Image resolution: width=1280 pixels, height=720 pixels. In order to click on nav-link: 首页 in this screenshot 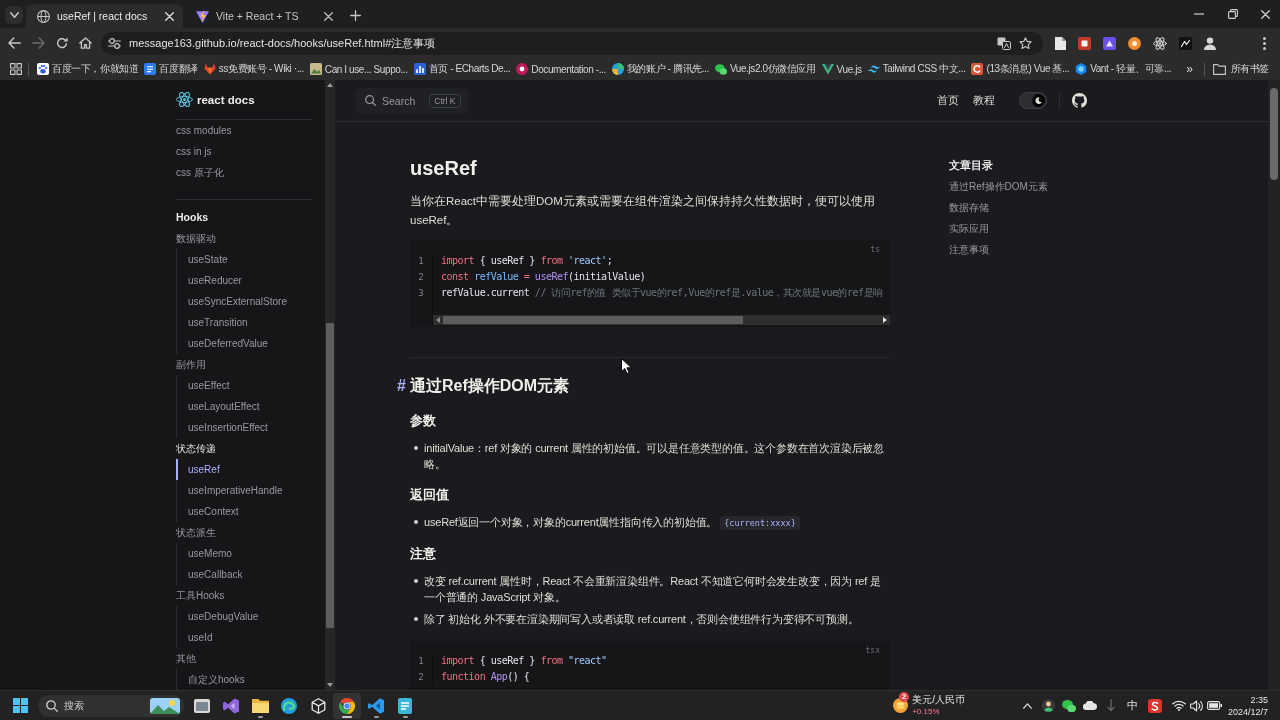, I will do `click(948, 100)`.